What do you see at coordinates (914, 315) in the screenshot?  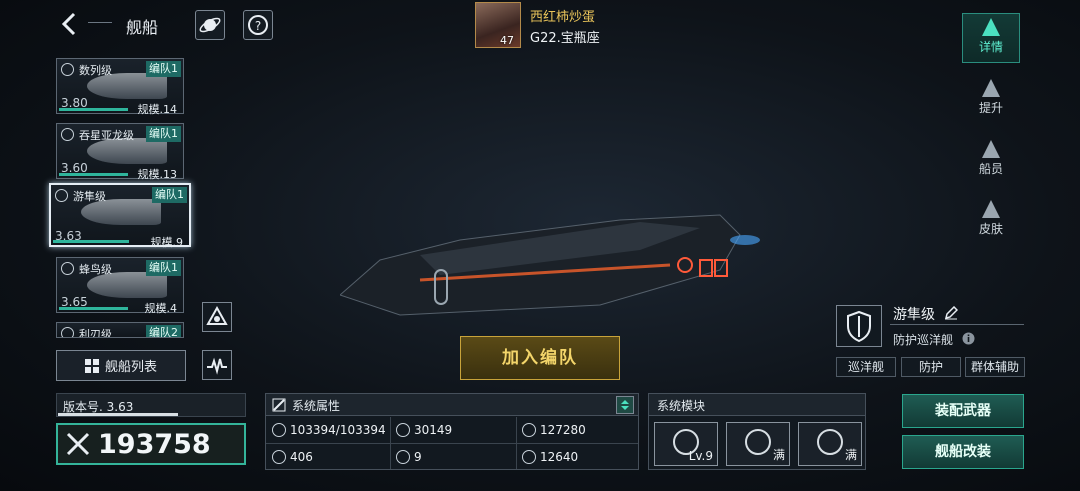 I see `selected-ship-name: 游隼级` at bounding box center [914, 315].